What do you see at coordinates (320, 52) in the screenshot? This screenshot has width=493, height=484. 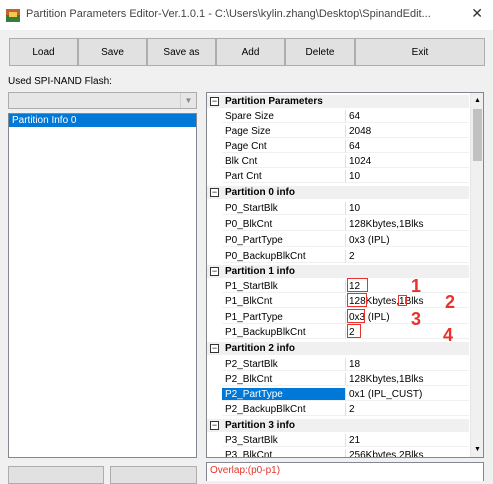 I see `delete-button: Delete` at bounding box center [320, 52].